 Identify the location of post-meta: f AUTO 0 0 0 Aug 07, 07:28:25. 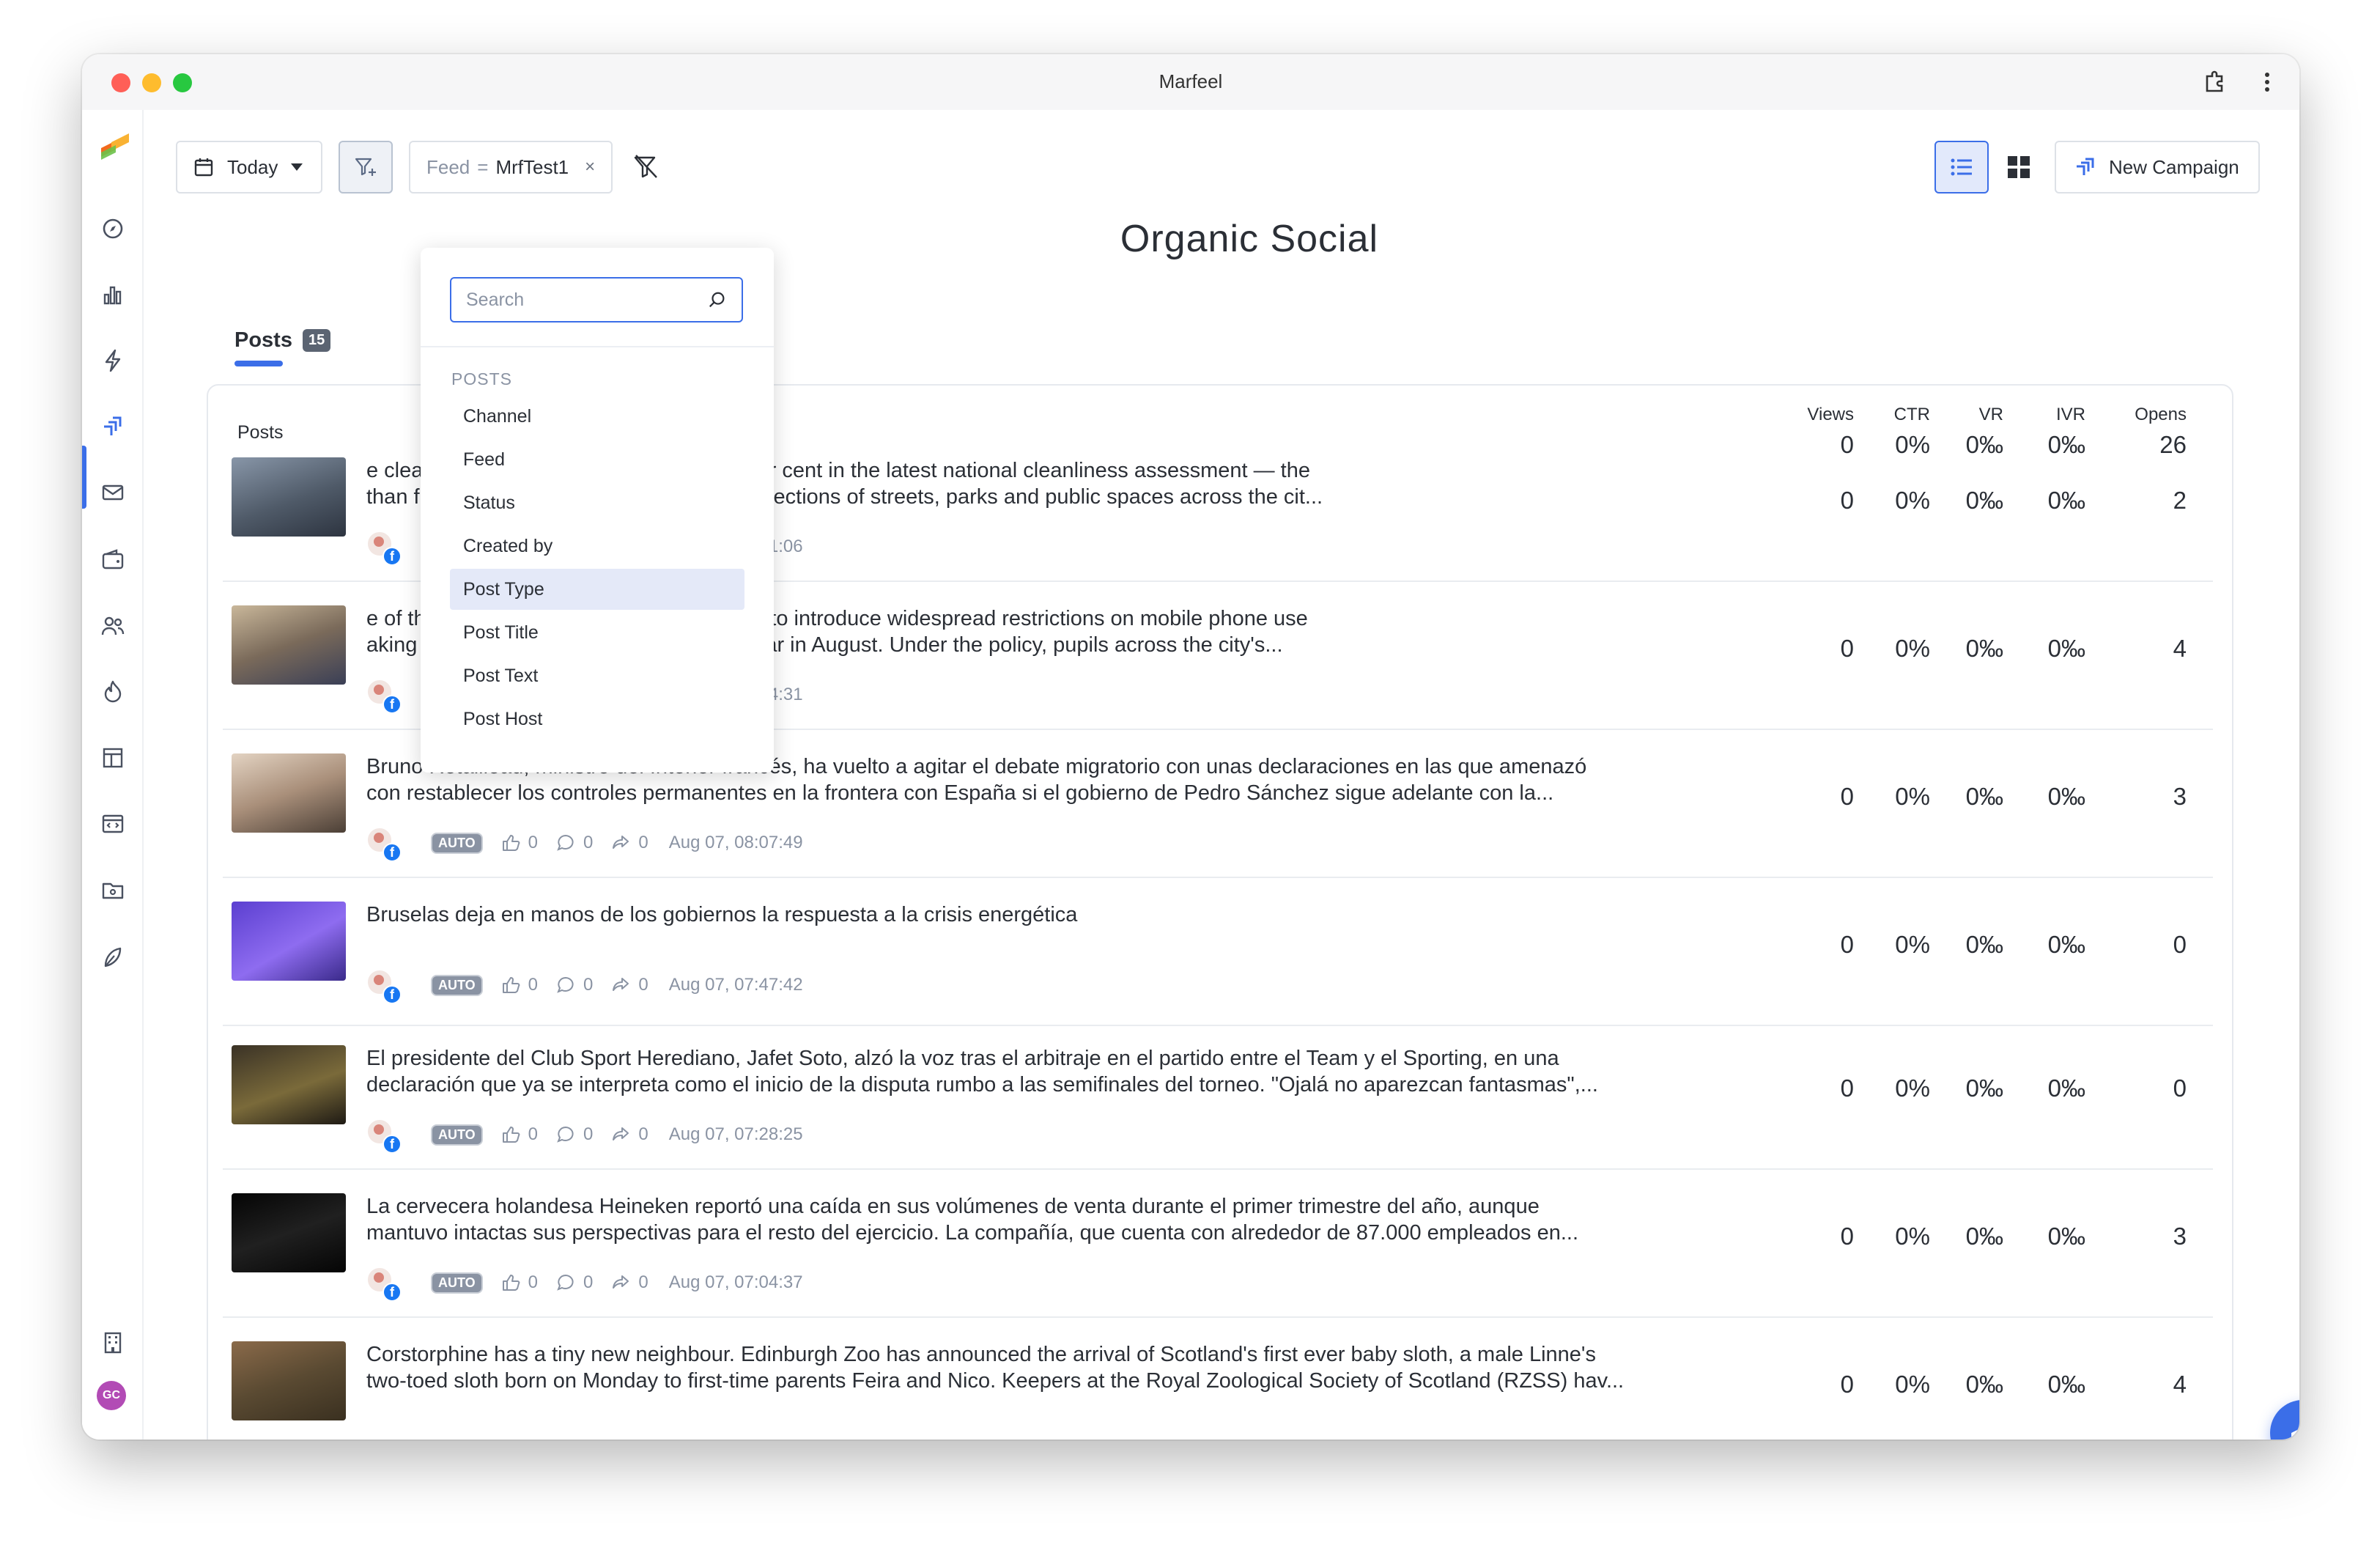
(584, 1136).